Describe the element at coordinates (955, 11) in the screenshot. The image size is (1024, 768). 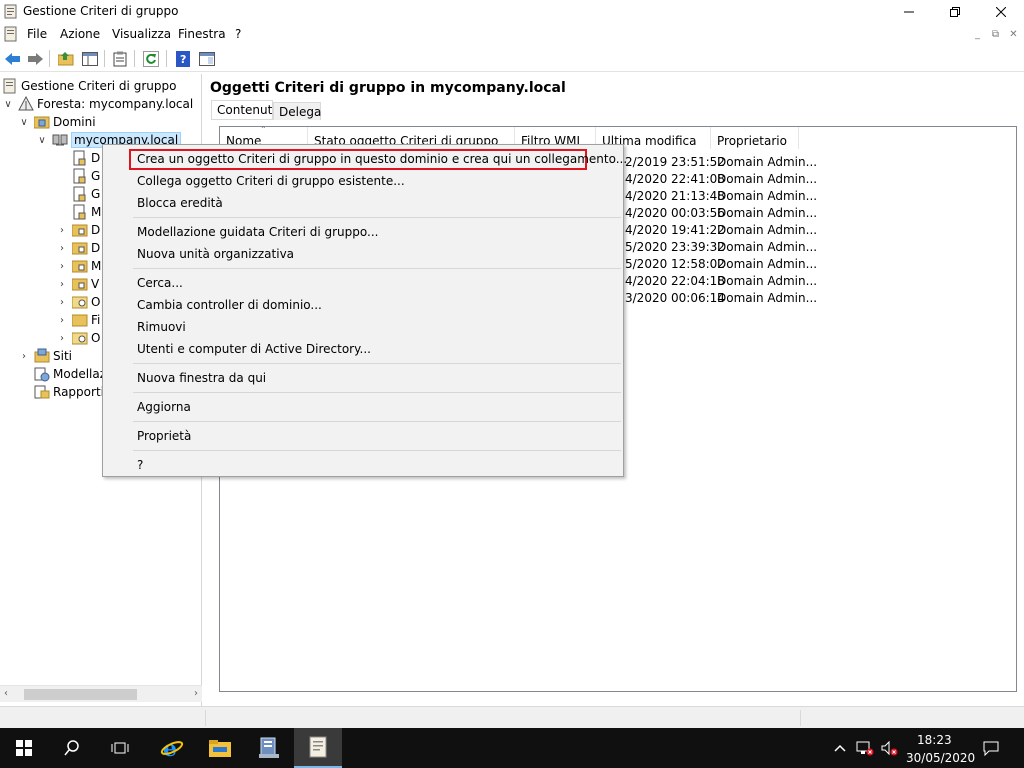
I see `restore-button` at that location.